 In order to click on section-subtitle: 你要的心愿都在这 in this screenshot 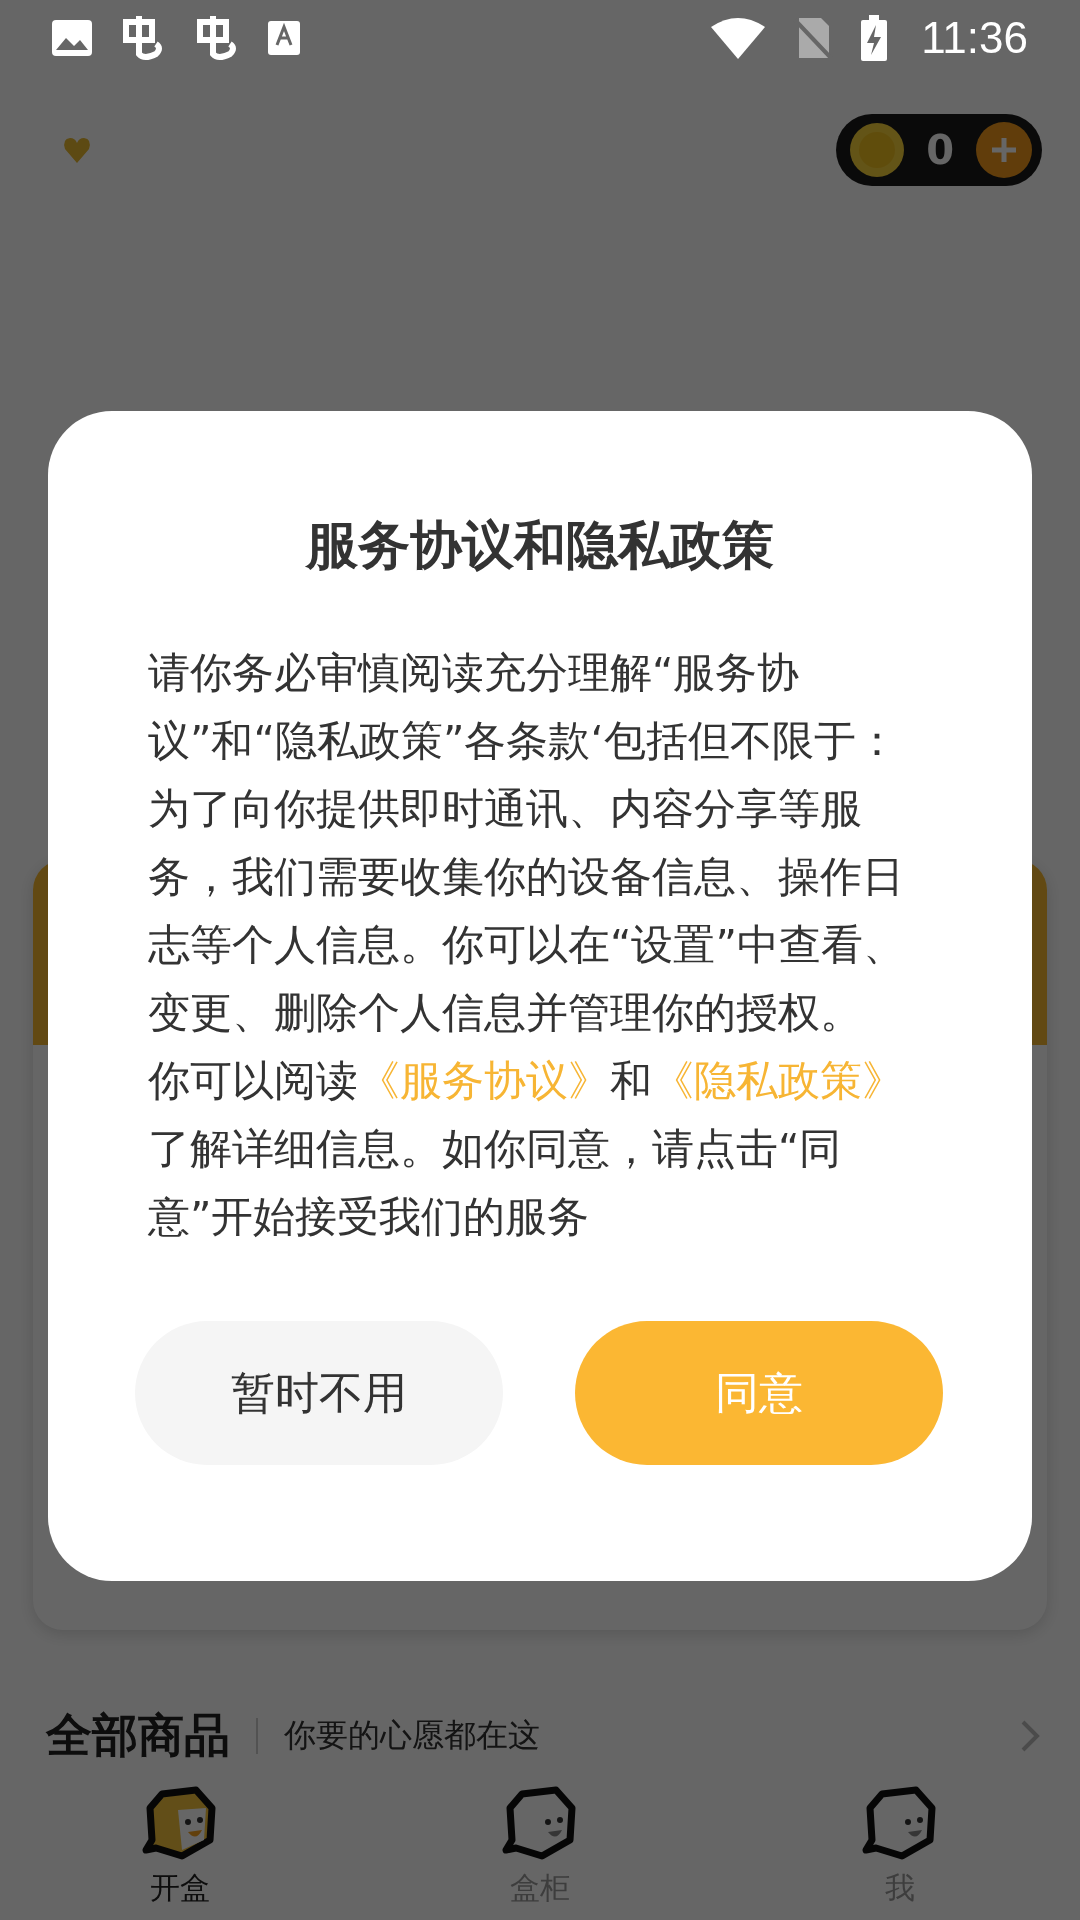, I will do `click(412, 1735)`.